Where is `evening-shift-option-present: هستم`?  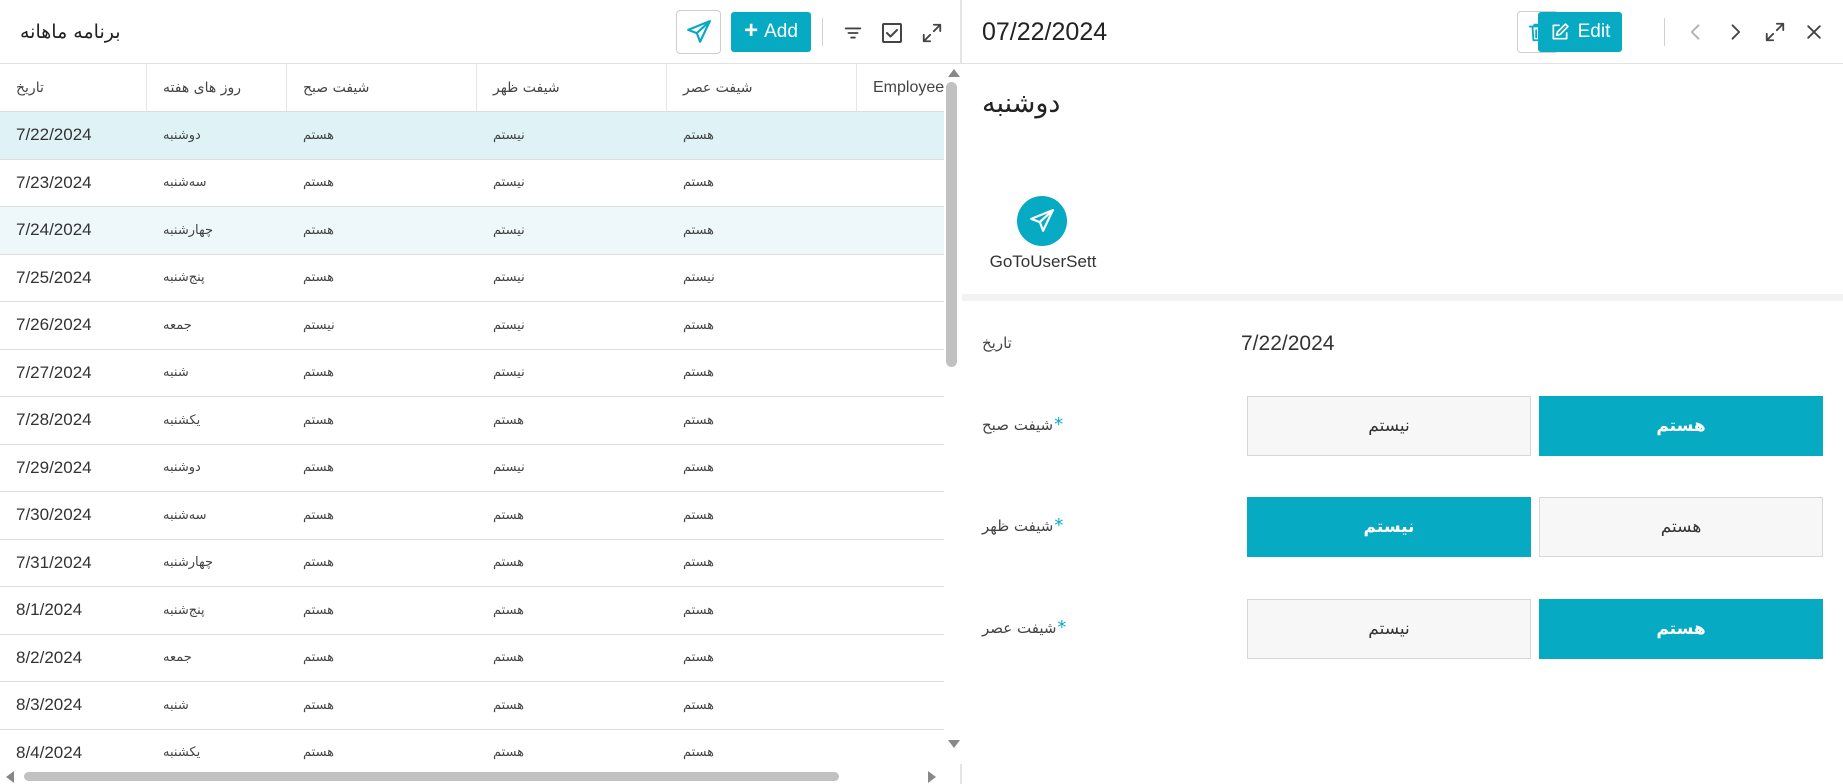 evening-shift-option-present: هستم is located at coordinates (1681, 629).